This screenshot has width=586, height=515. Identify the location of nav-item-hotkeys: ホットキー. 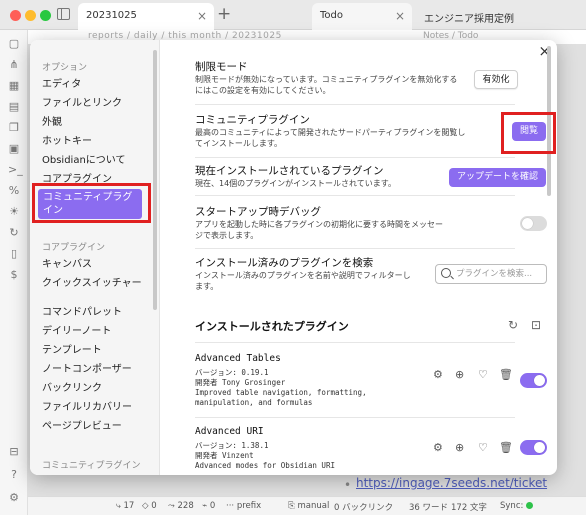
(98, 141).